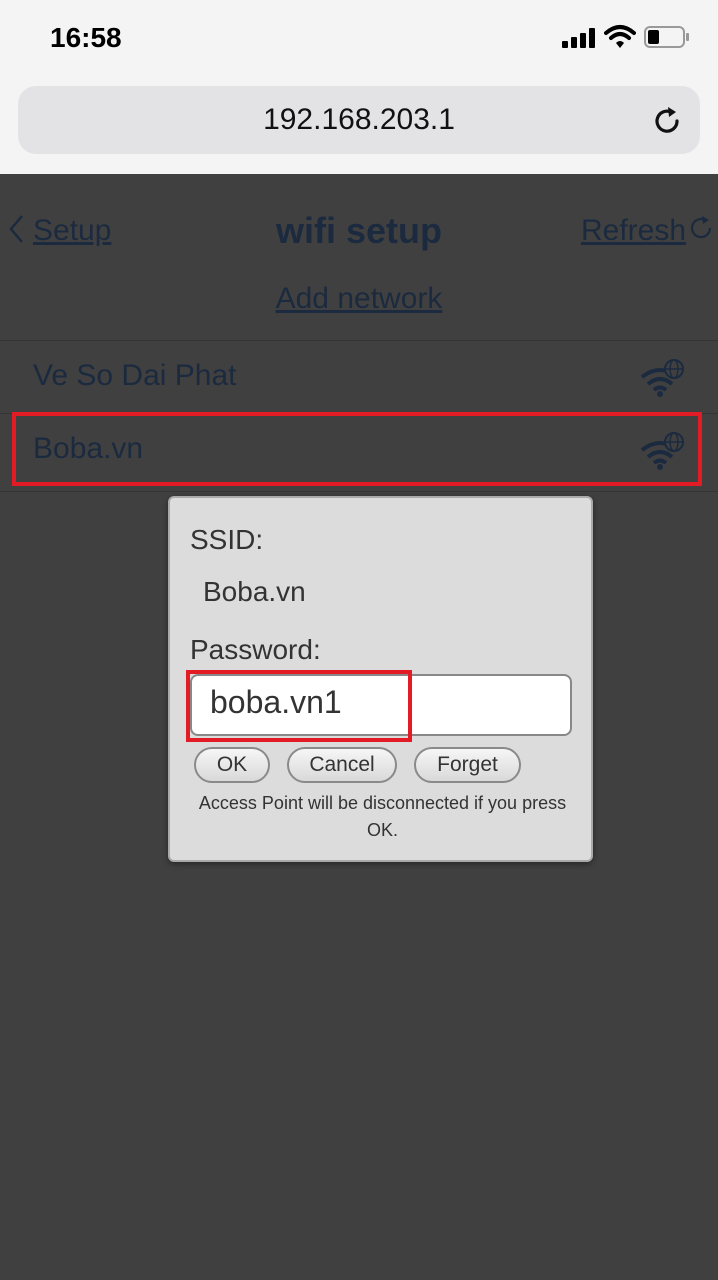 Image resolution: width=718 pixels, height=1280 pixels. I want to click on refresh-link: Refresh, so click(633, 231).